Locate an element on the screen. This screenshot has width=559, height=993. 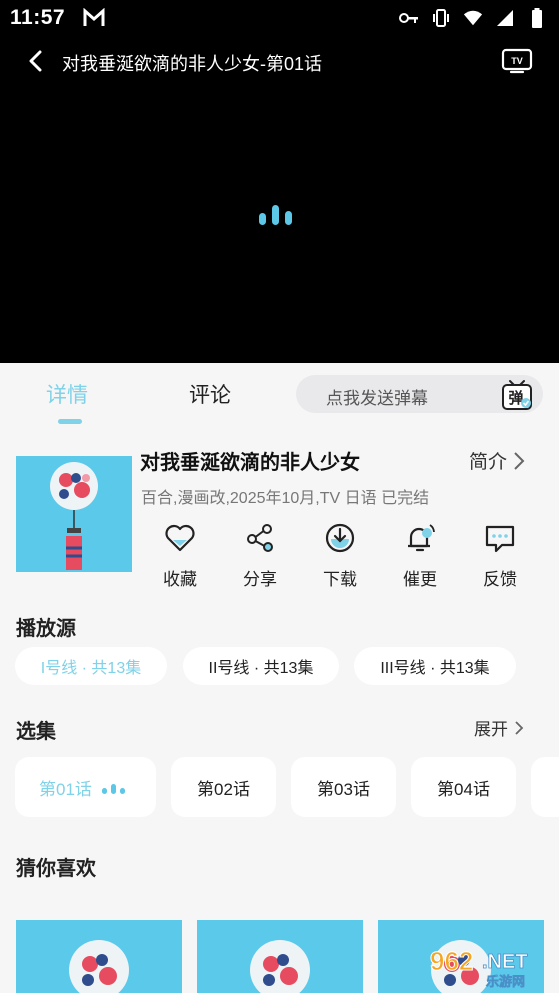
vibrate-icon is located at coordinates (441, 18).